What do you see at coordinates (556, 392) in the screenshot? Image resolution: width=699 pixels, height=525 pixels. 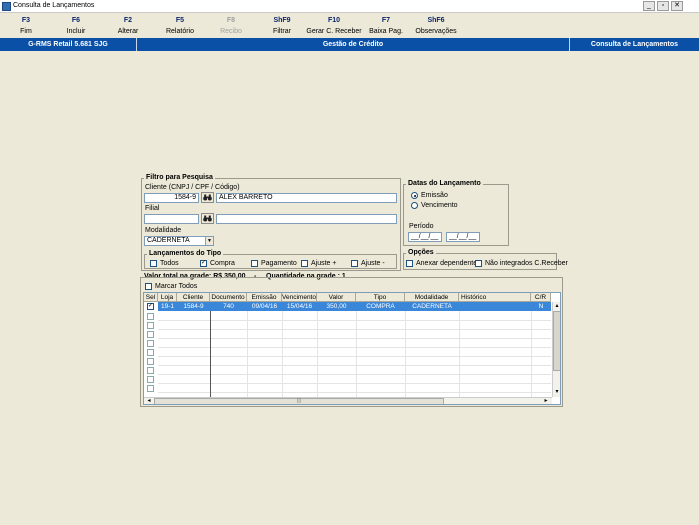 I see `scroll-down-icon: ▾` at bounding box center [556, 392].